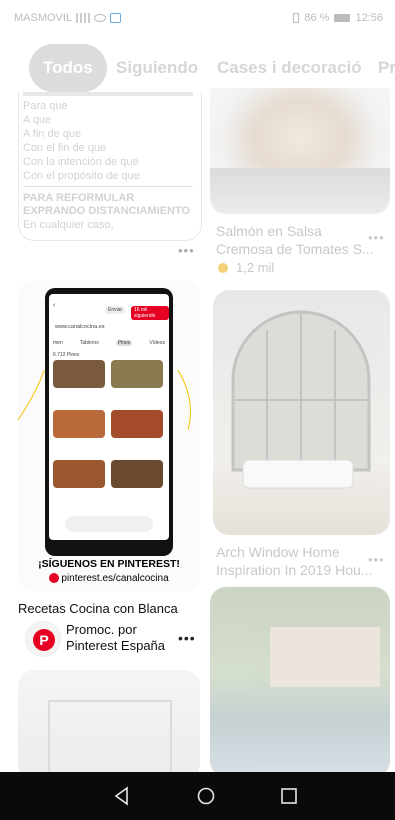 This screenshot has height=820, width=395. What do you see at coordinates (110, 740) in the screenshot?
I see `interior-shape` at bounding box center [110, 740].